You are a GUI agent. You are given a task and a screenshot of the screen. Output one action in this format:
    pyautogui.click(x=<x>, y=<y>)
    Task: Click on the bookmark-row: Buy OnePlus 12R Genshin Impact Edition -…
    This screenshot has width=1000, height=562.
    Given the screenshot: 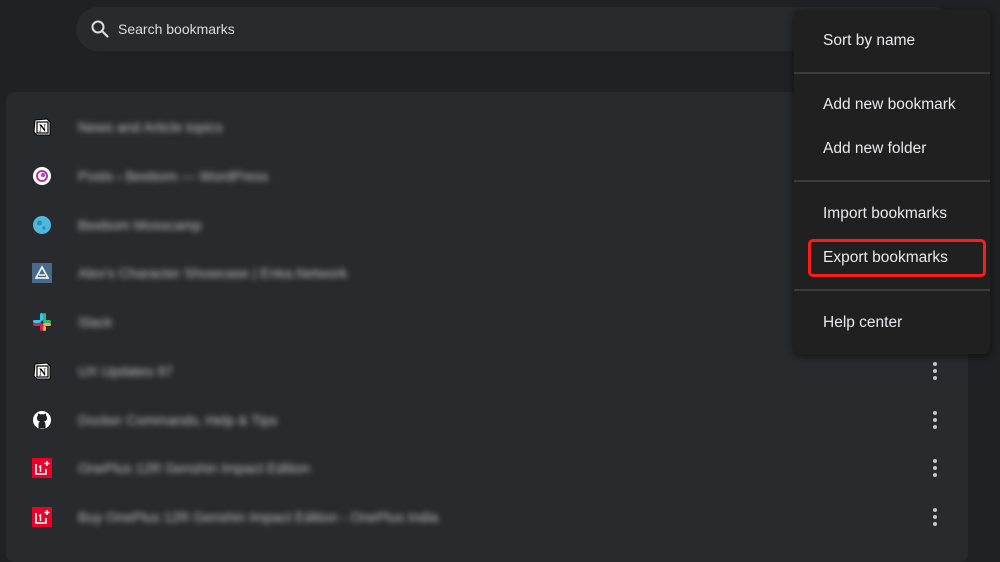 What is the action you would take?
    pyautogui.click(x=487, y=517)
    